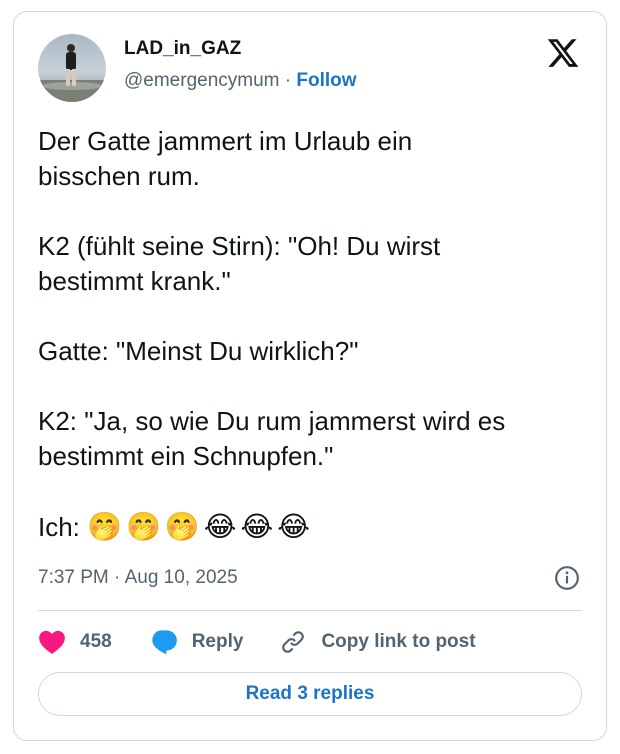 This screenshot has width=620, height=754. Describe the element at coordinates (96, 641) in the screenshot. I see `like-count: 458` at that location.